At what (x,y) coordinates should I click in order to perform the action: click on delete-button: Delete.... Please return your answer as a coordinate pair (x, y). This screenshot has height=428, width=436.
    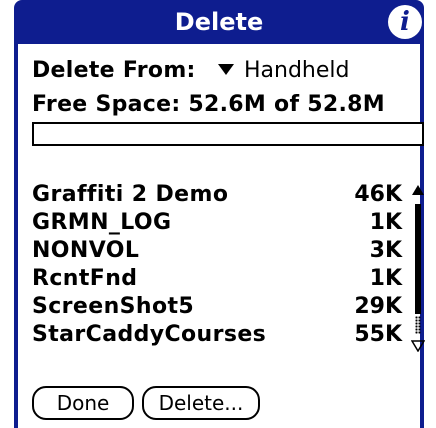
    Looking at the image, I should click on (201, 403).